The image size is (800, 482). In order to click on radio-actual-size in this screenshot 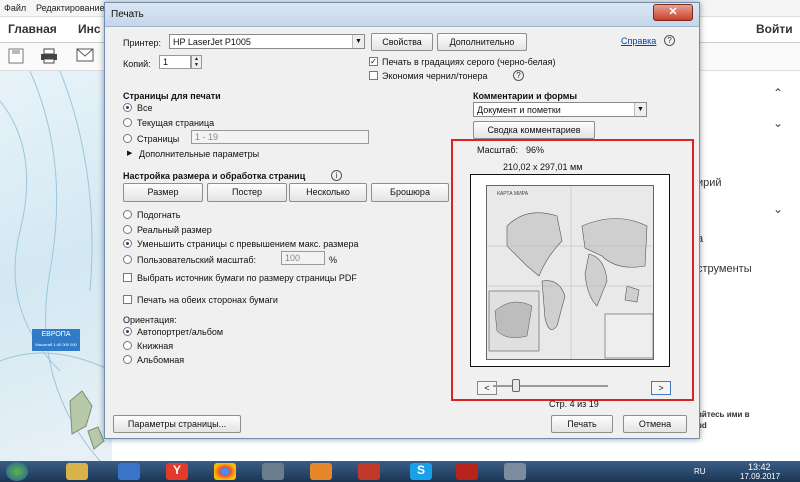, I will do `click(127, 229)`.